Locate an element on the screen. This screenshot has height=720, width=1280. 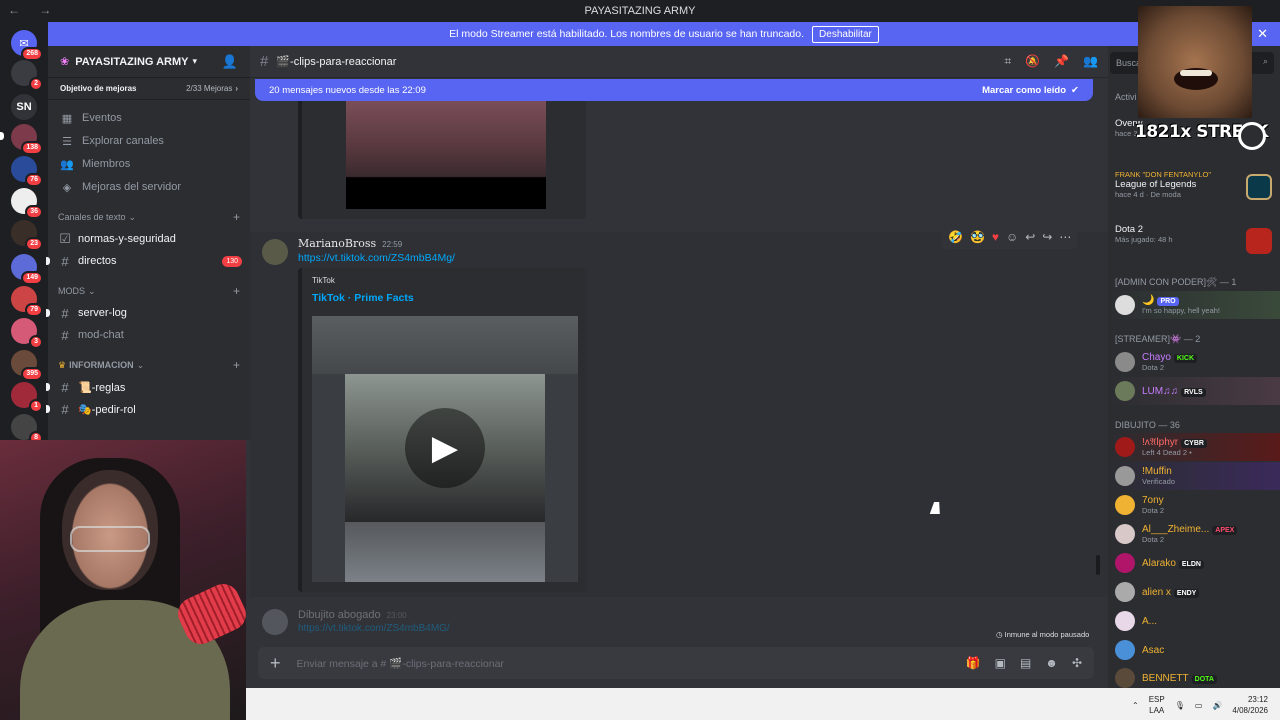
guild-icon: 3 is located at coordinates (27, 333).